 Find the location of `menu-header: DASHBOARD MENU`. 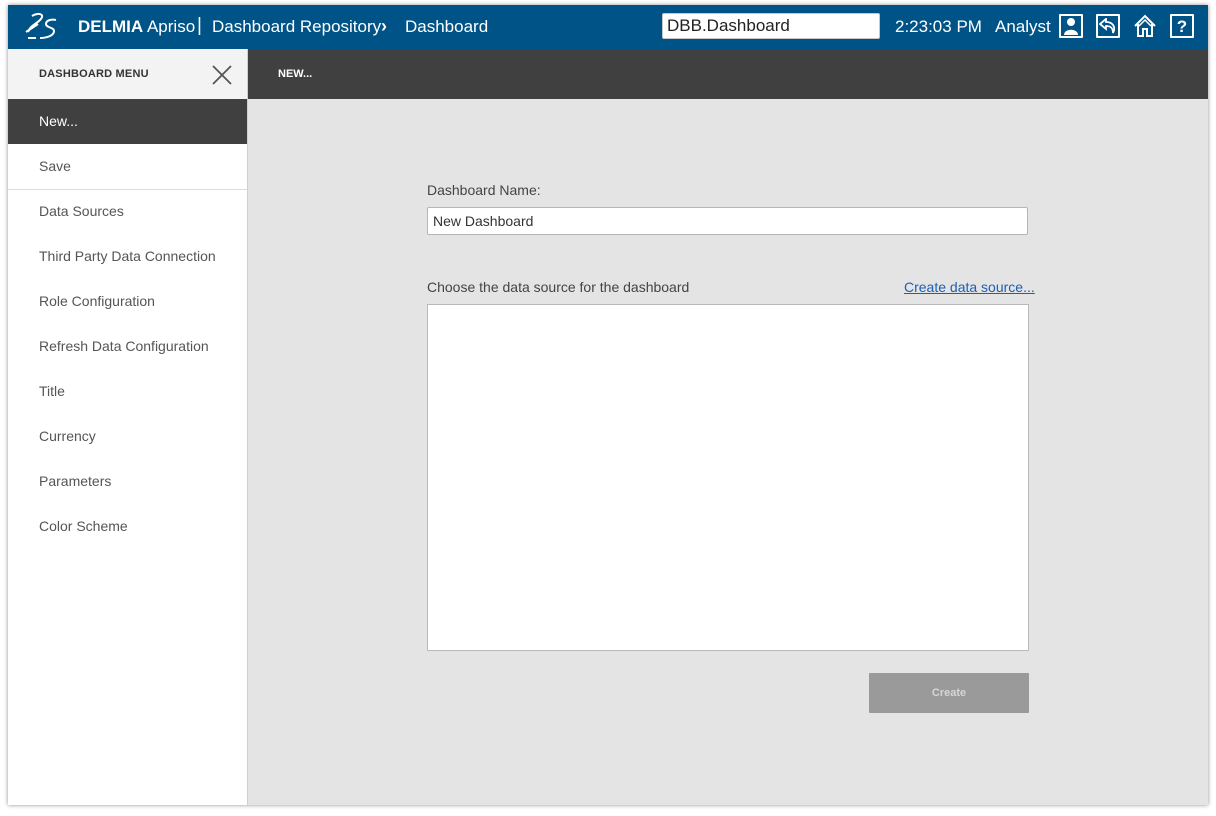

menu-header: DASHBOARD MENU is located at coordinates (127, 74).